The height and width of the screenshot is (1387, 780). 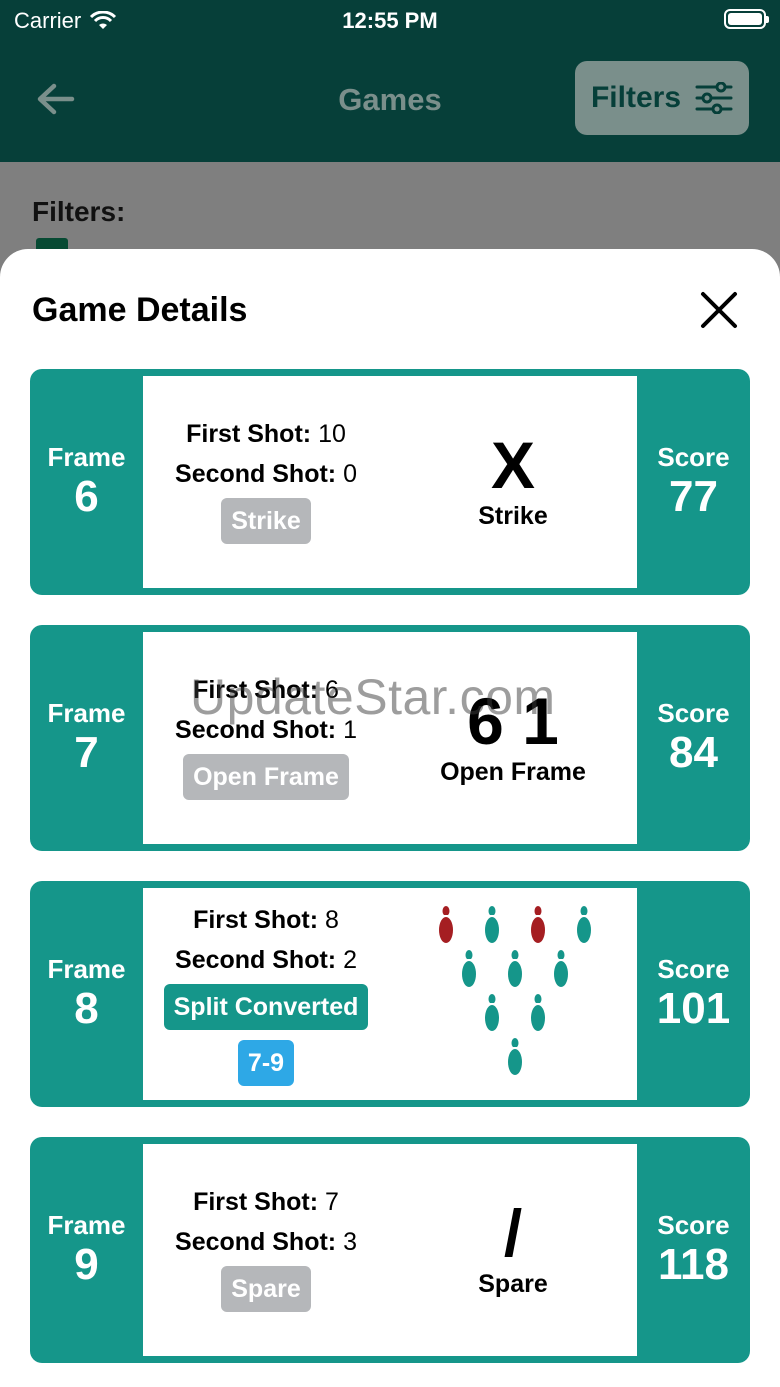 What do you see at coordinates (86, 1008) in the screenshot?
I see `frame-value: 8` at bounding box center [86, 1008].